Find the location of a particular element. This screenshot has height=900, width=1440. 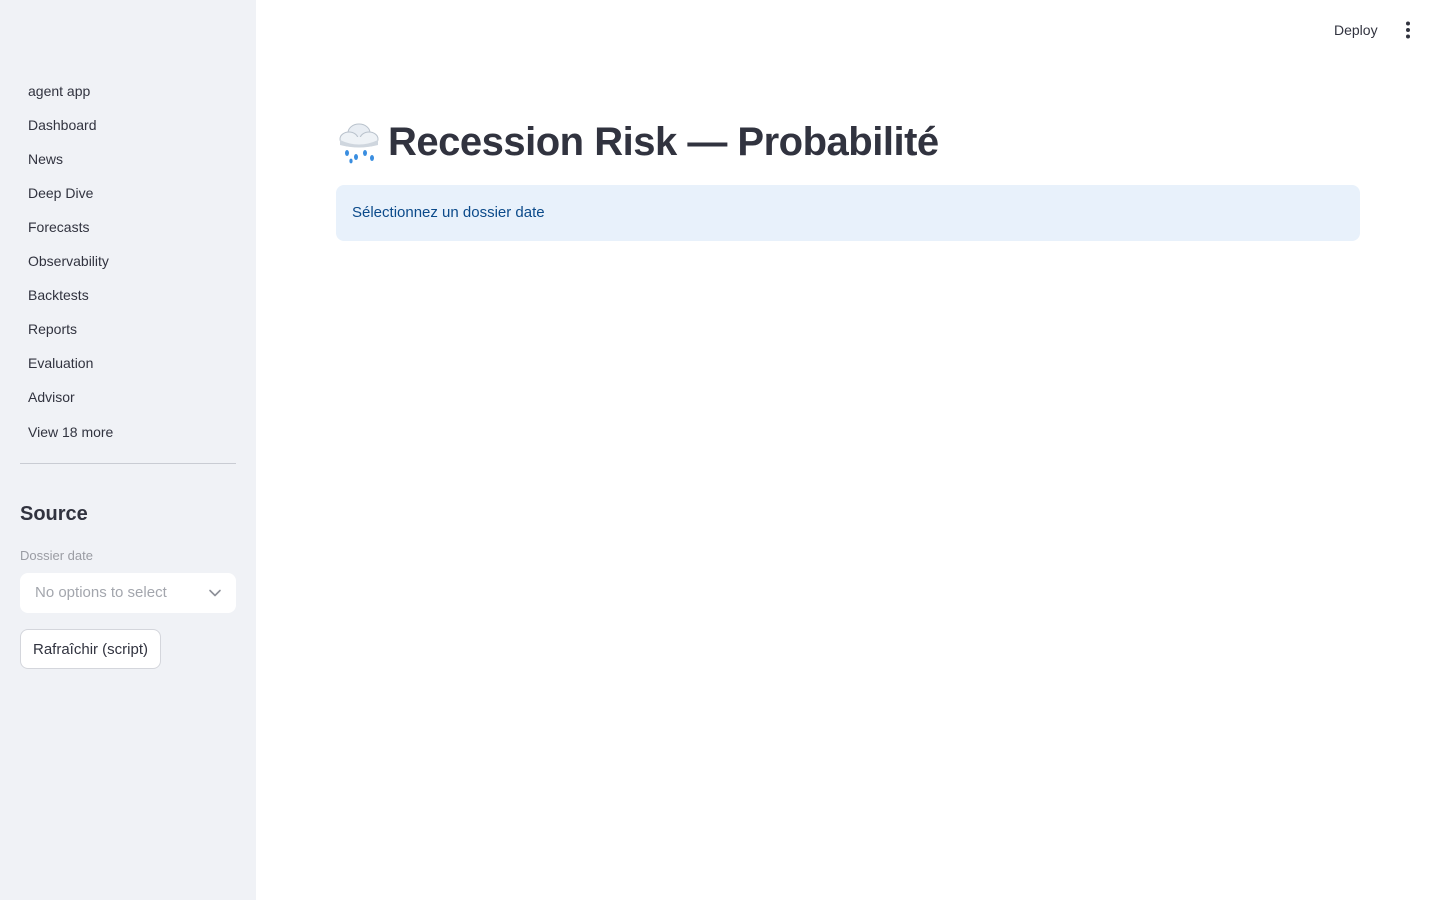

sidebar-item-news: News is located at coordinates (128, 159).